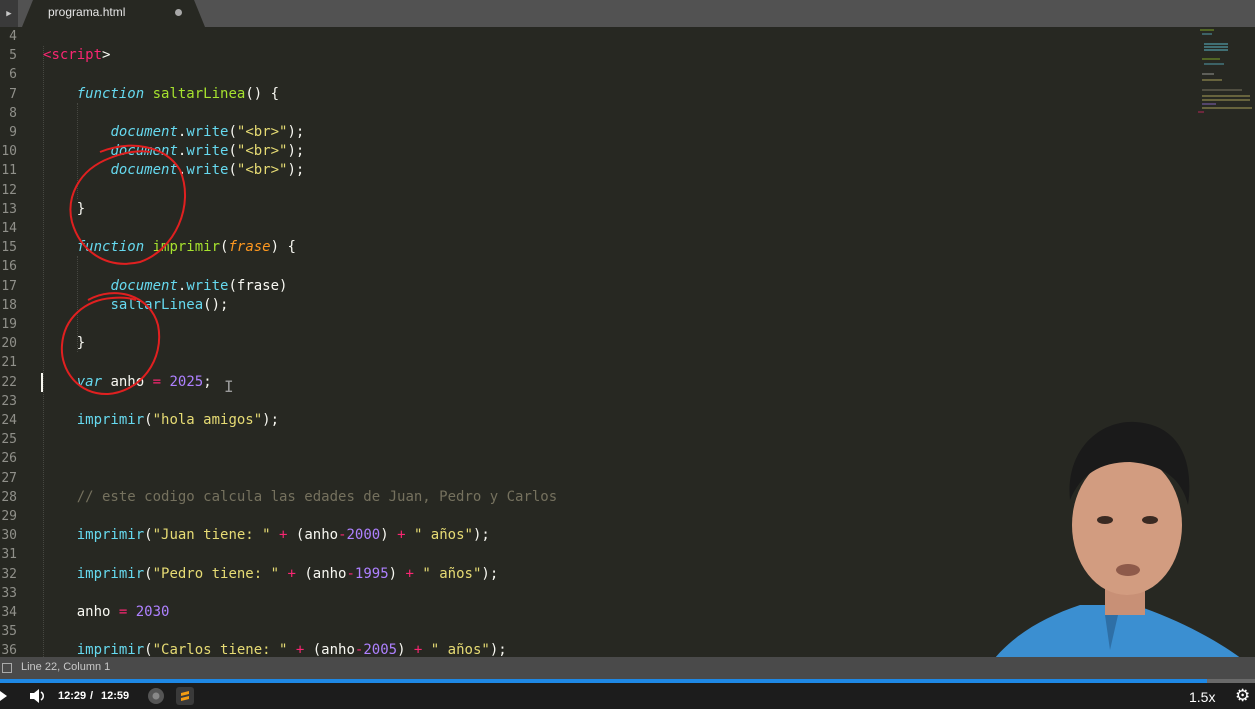 The width and height of the screenshot is (1255, 709). I want to click on line-number: 10, so click(9, 152).